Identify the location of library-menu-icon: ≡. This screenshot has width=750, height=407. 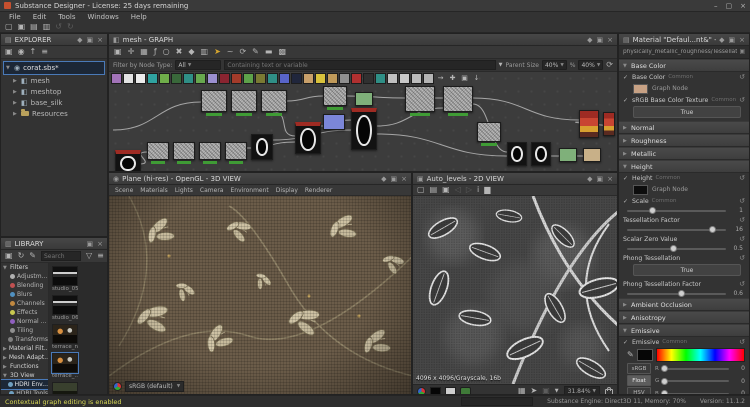
(100, 256).